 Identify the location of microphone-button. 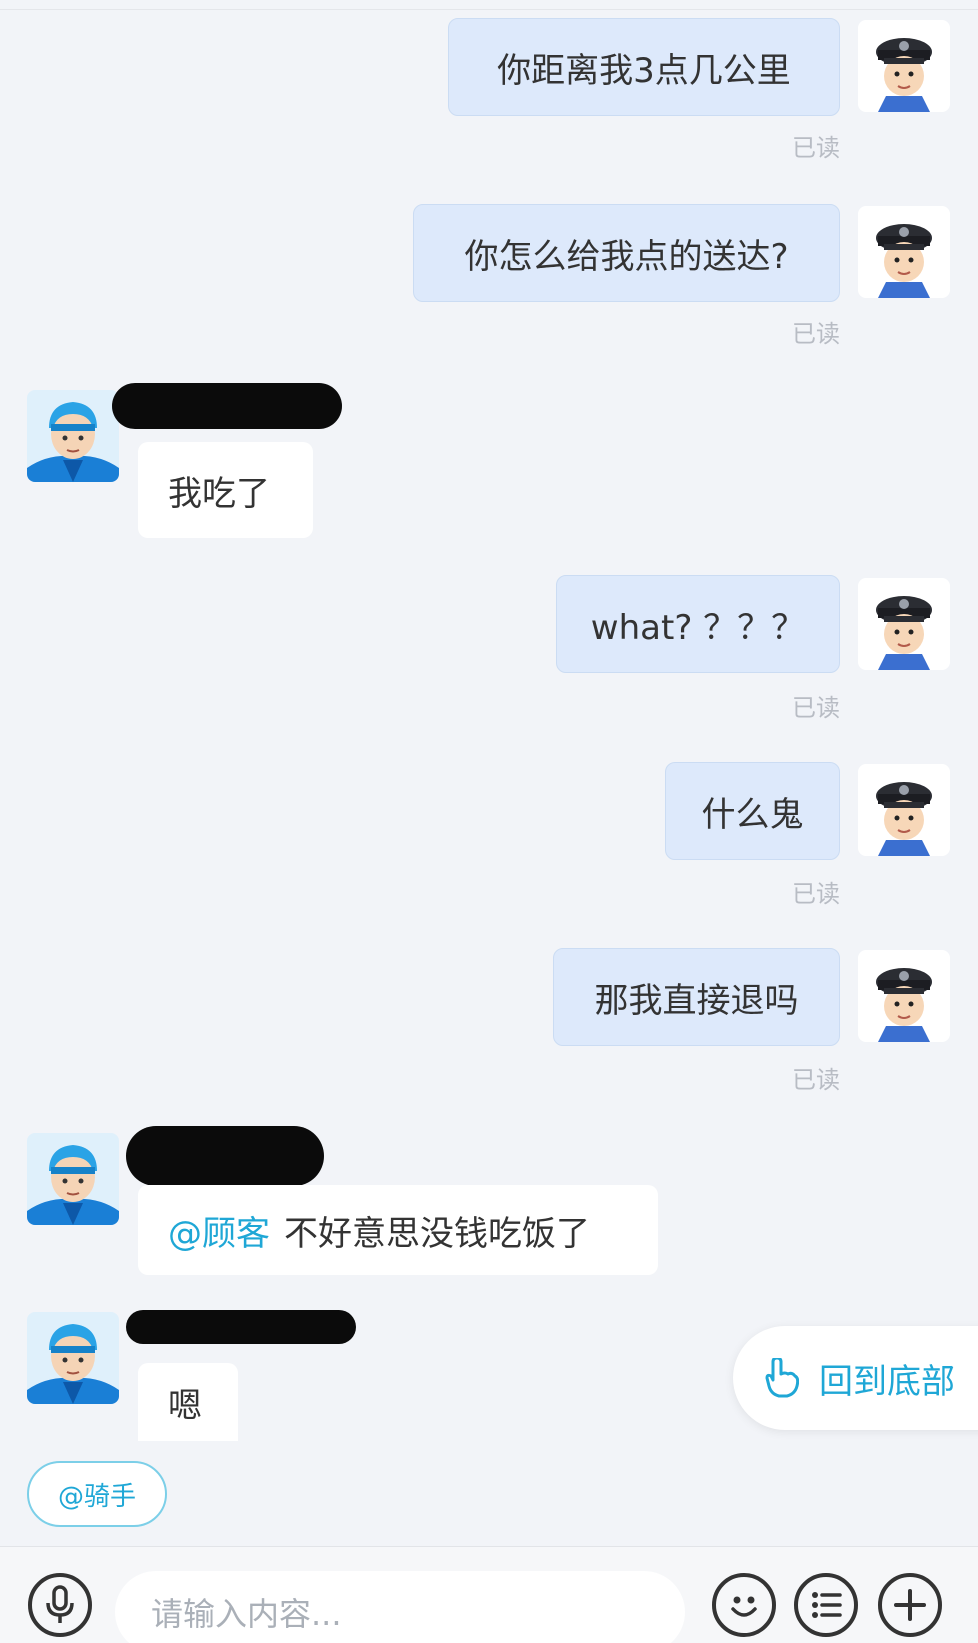
(60, 1605).